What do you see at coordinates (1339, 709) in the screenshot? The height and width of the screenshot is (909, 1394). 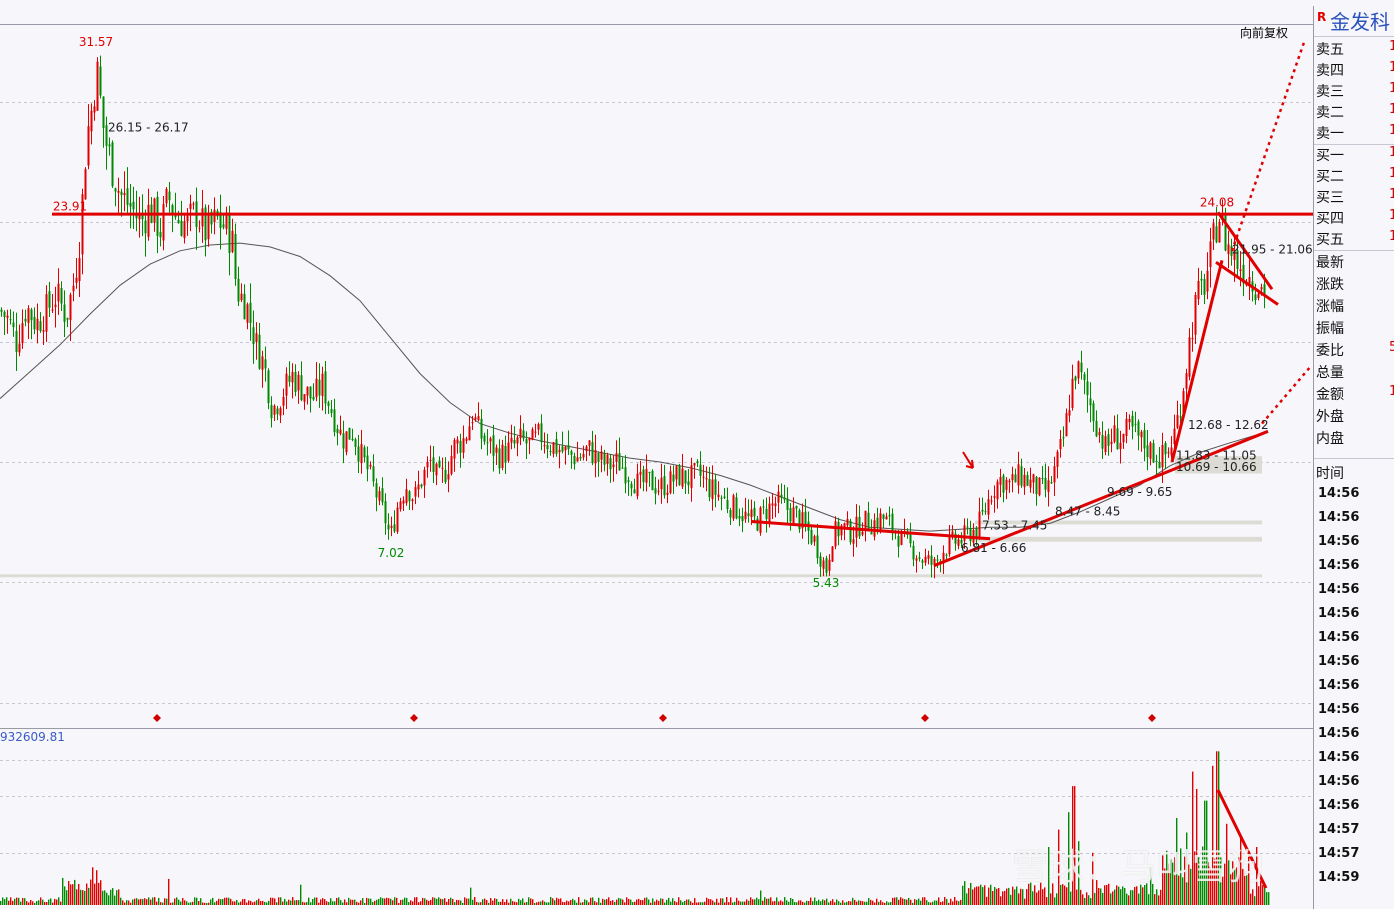 I see `trade-time: 14:56` at bounding box center [1339, 709].